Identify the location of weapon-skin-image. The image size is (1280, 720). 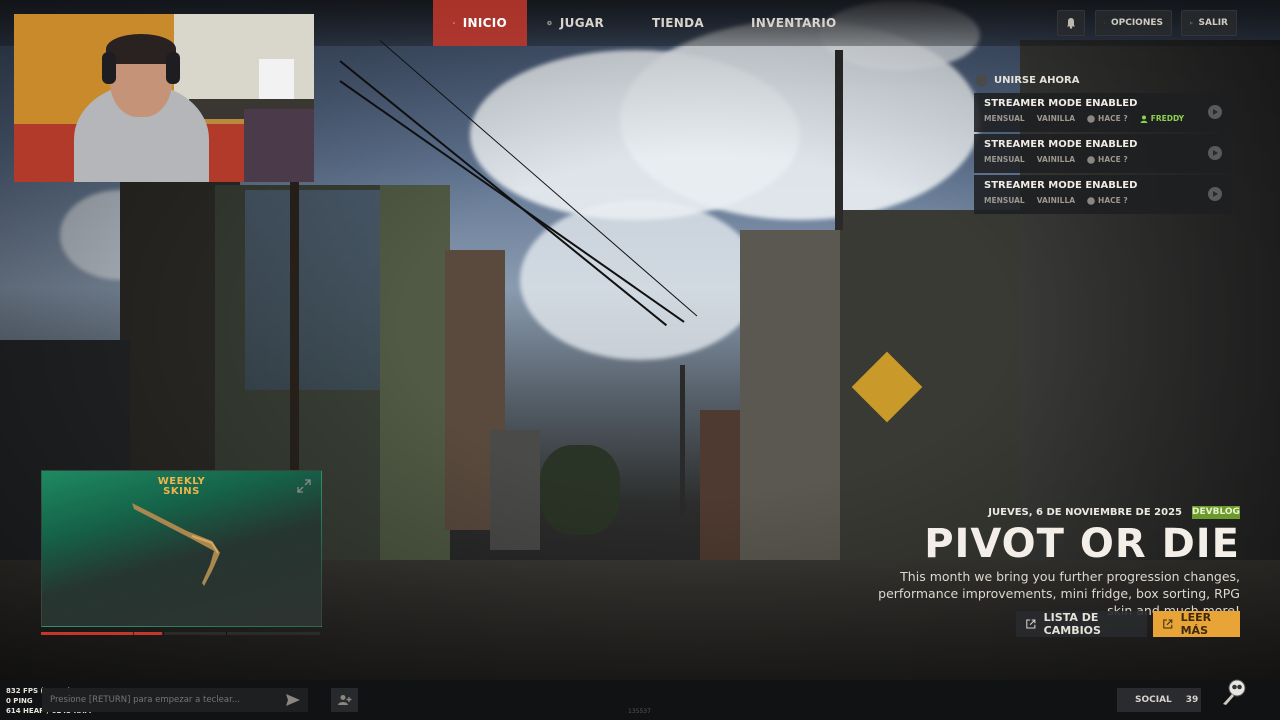
(176, 544).